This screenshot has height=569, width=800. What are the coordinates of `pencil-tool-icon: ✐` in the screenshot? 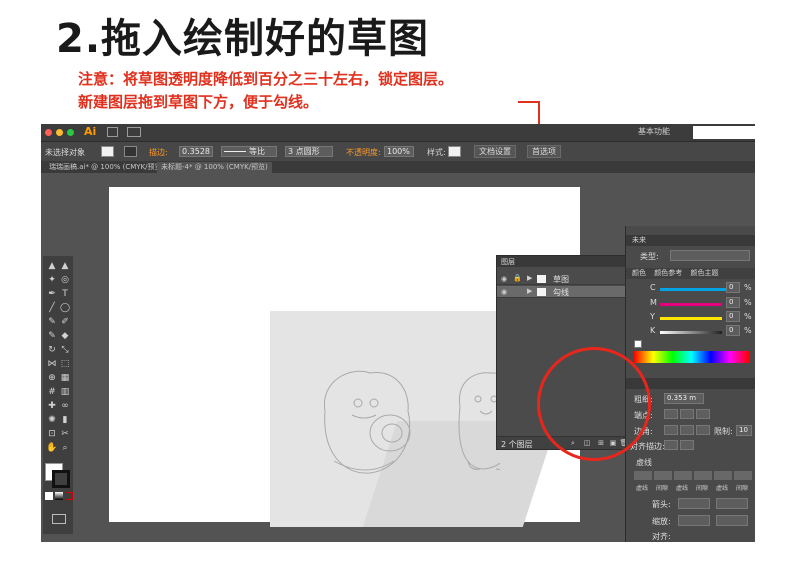 It's located at (65, 322).